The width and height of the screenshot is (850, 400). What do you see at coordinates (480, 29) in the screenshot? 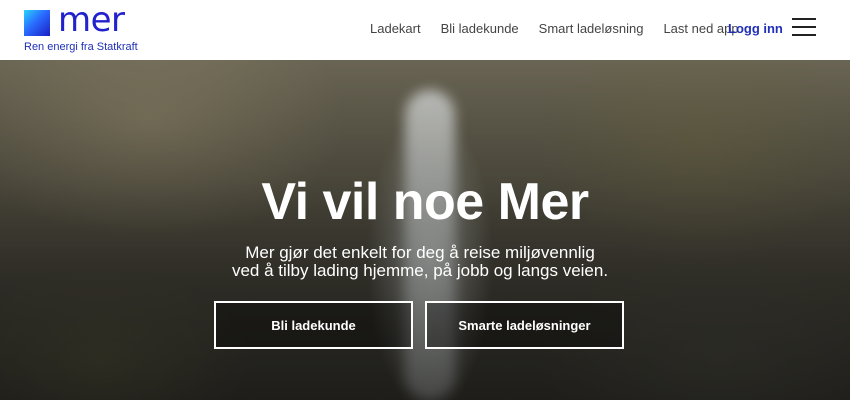
I see `nav-item-bli-ladekunde: Bli ladekunde` at bounding box center [480, 29].